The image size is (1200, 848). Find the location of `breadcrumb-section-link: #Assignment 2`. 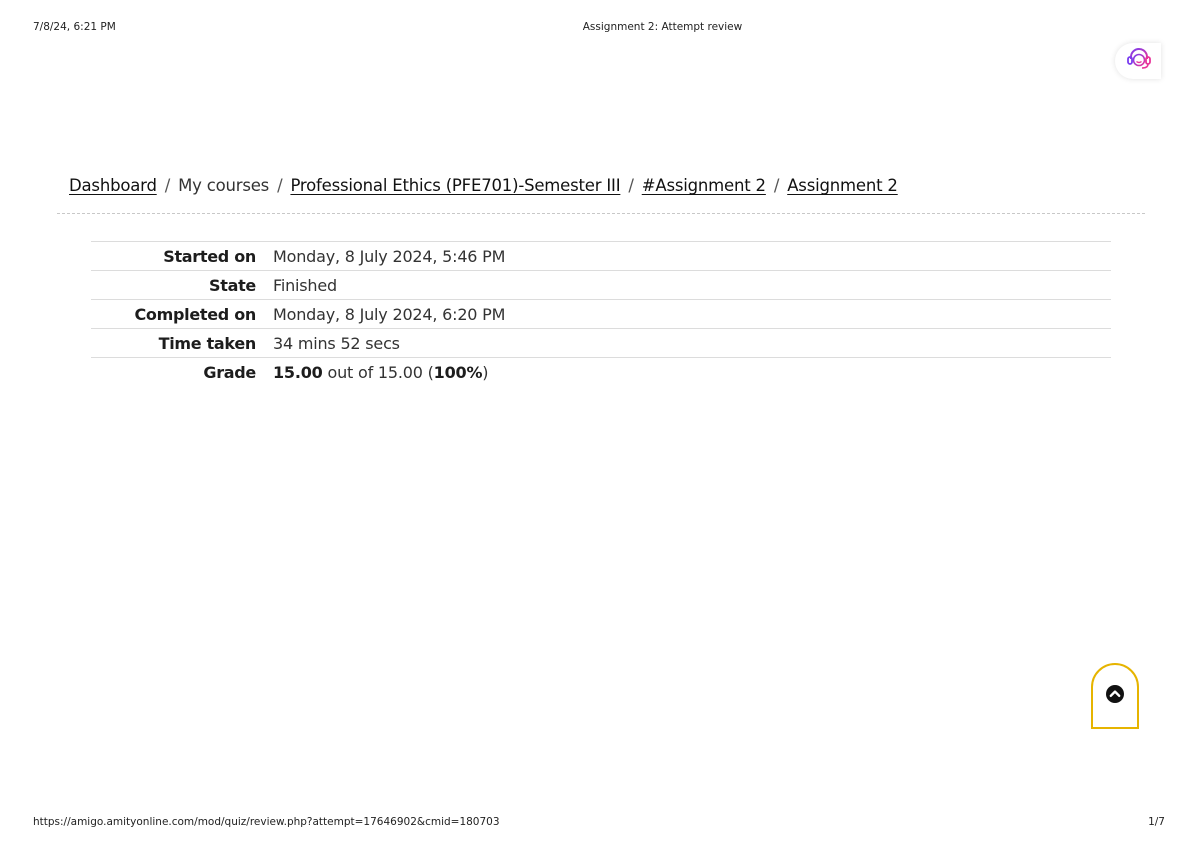

breadcrumb-section-link: #Assignment 2 is located at coordinates (704, 185).